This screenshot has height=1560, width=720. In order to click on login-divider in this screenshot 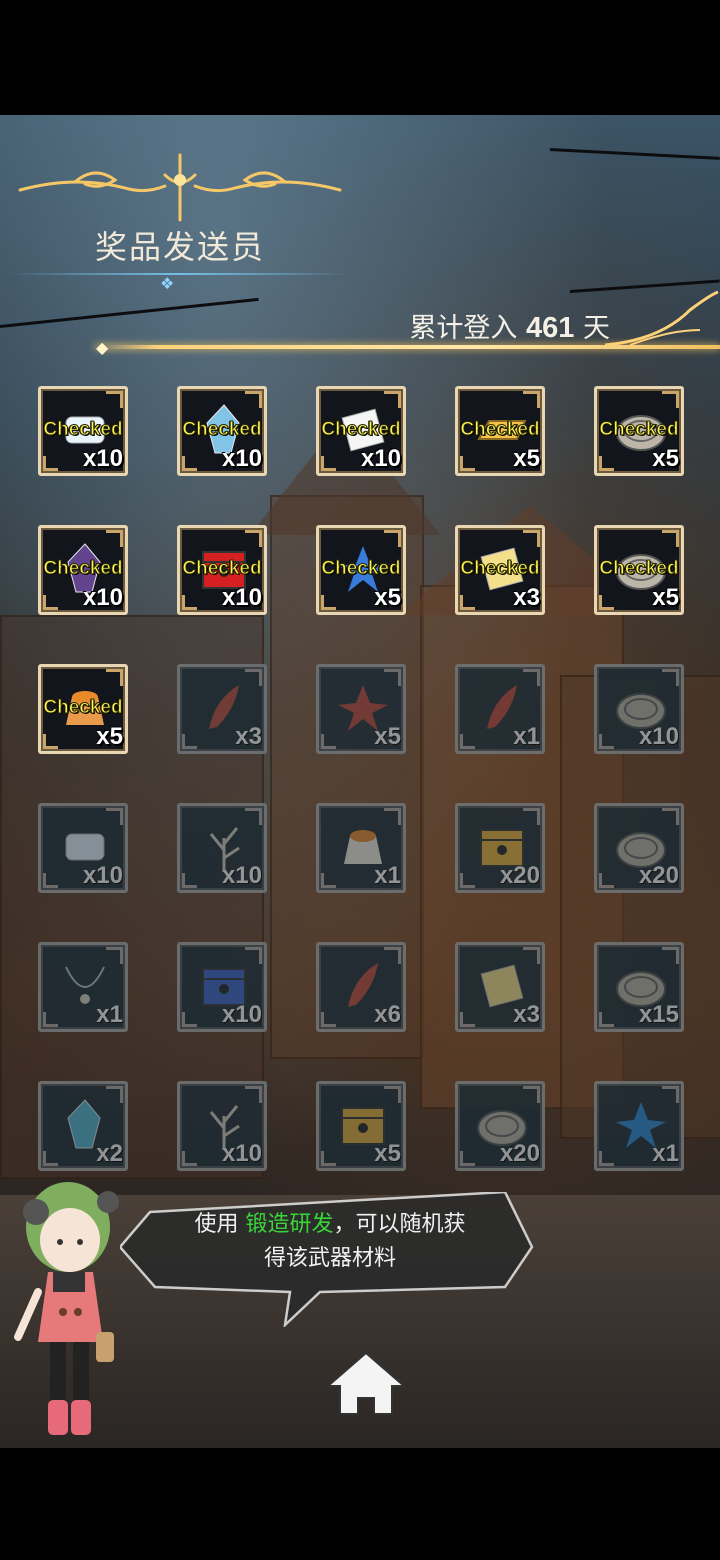, I will do `click(407, 347)`.